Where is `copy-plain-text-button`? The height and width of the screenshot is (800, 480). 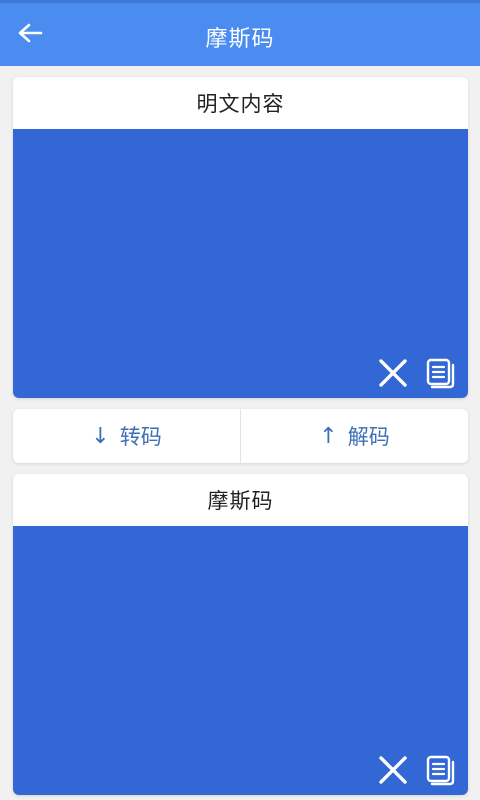 copy-plain-text-button is located at coordinates (441, 373).